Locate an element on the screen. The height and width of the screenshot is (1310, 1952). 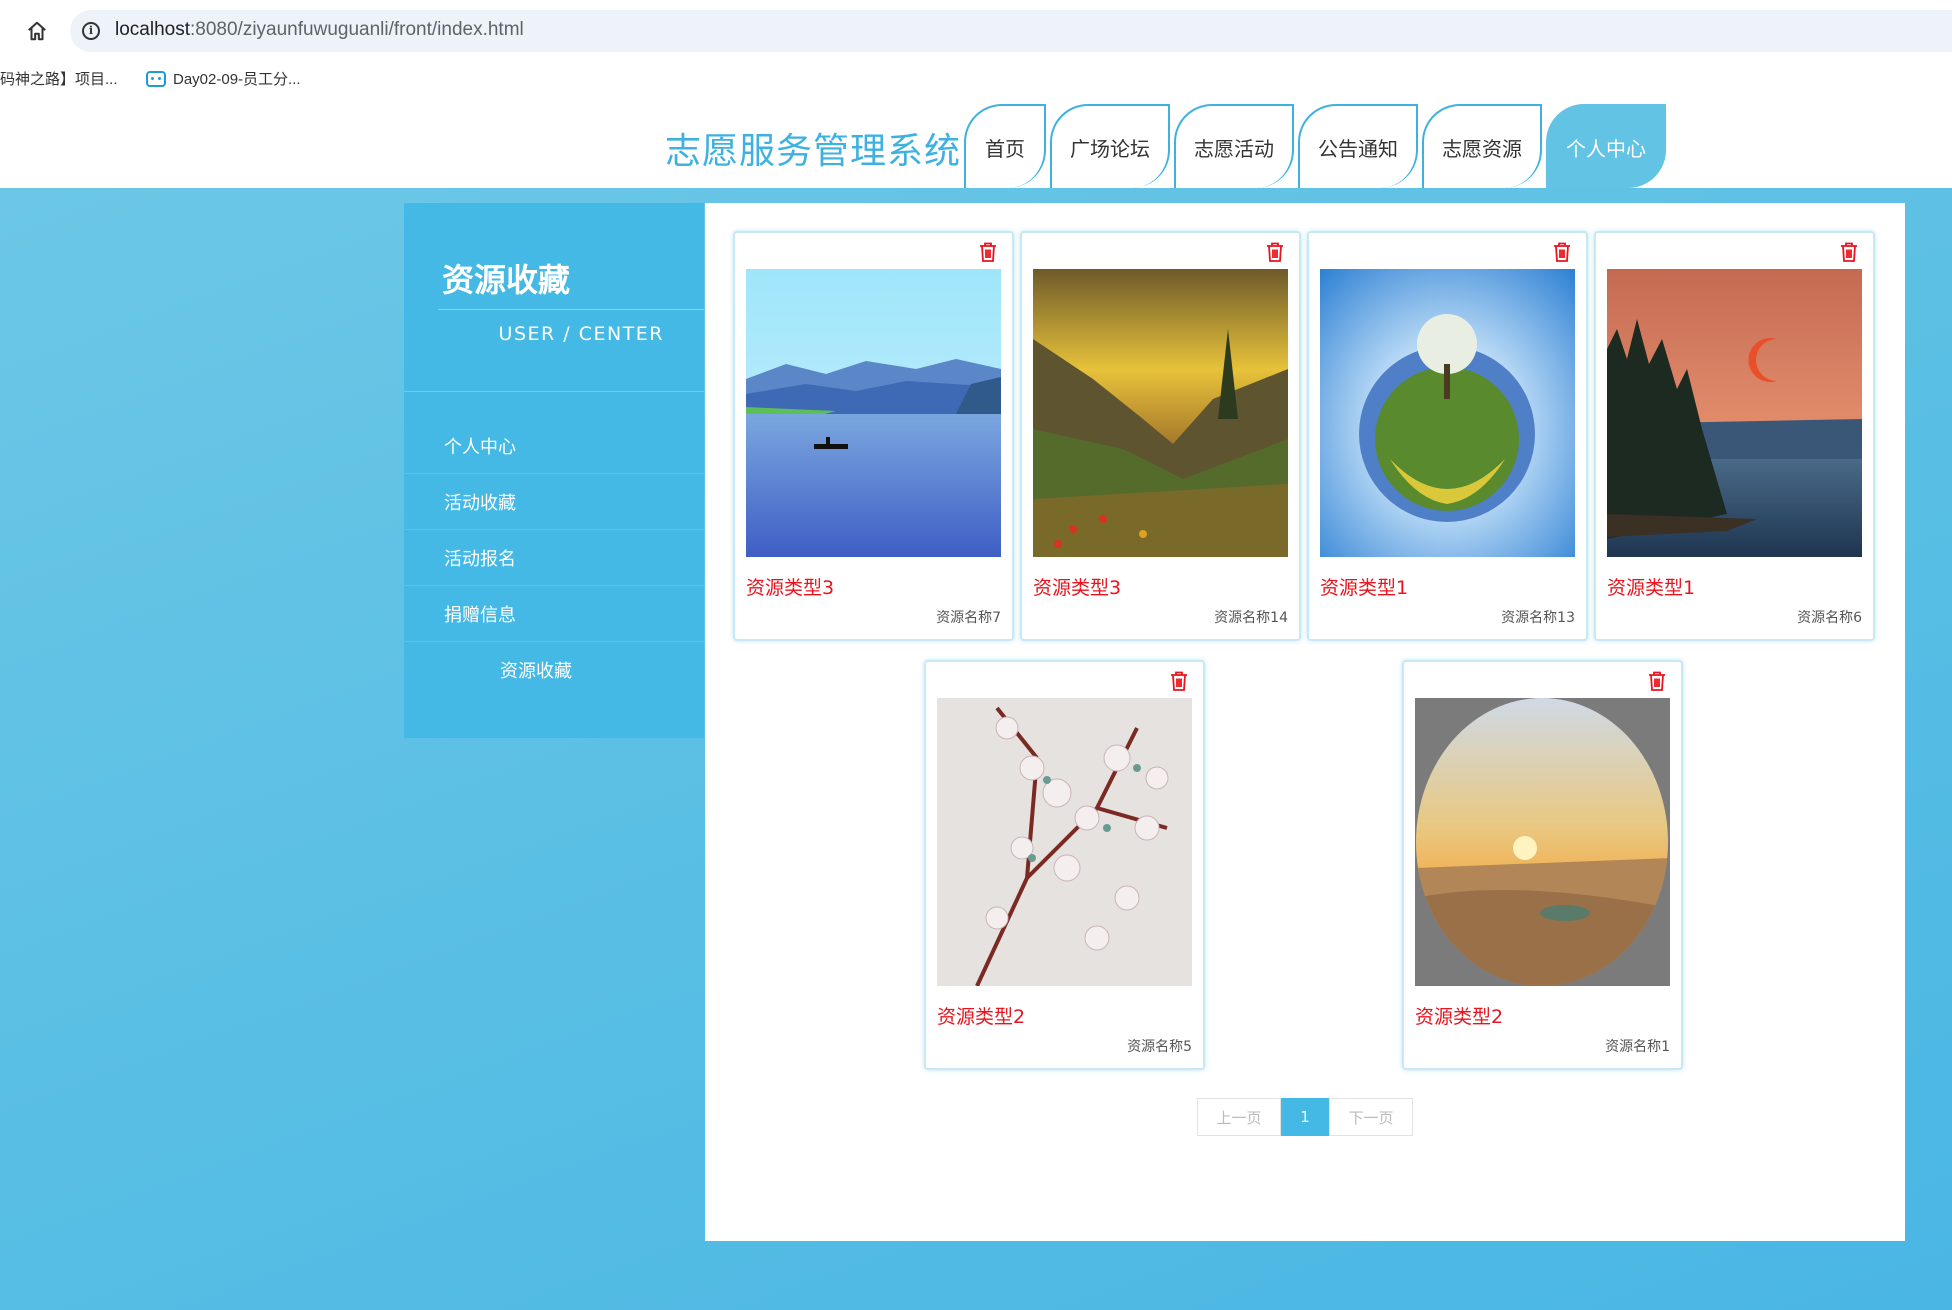
card-name: 资源名称7 is located at coordinates (968, 618).